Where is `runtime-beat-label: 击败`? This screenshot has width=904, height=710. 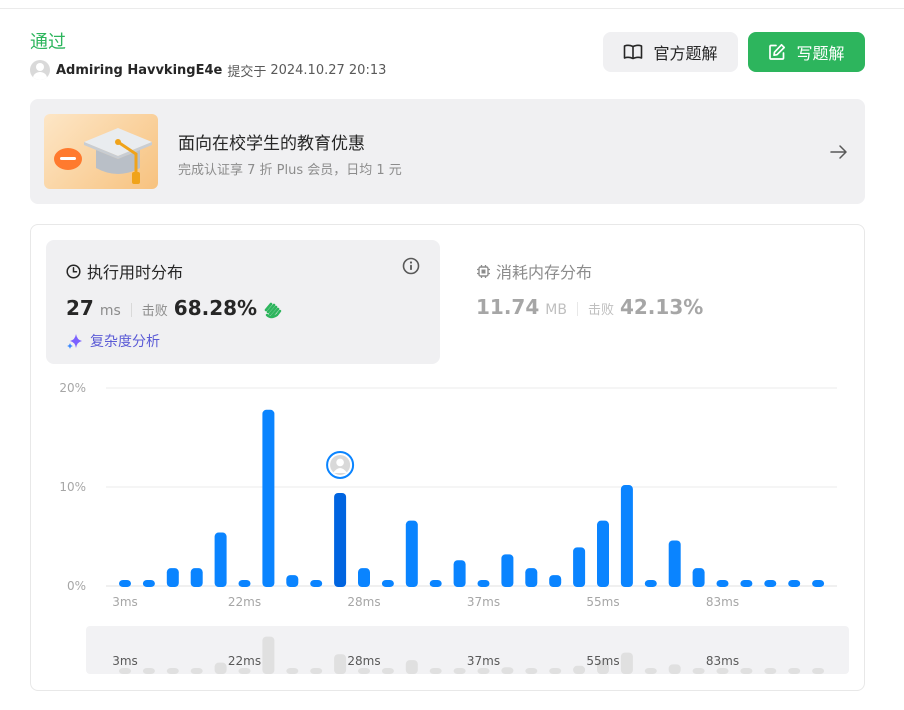 runtime-beat-label: 击败 is located at coordinates (154, 311).